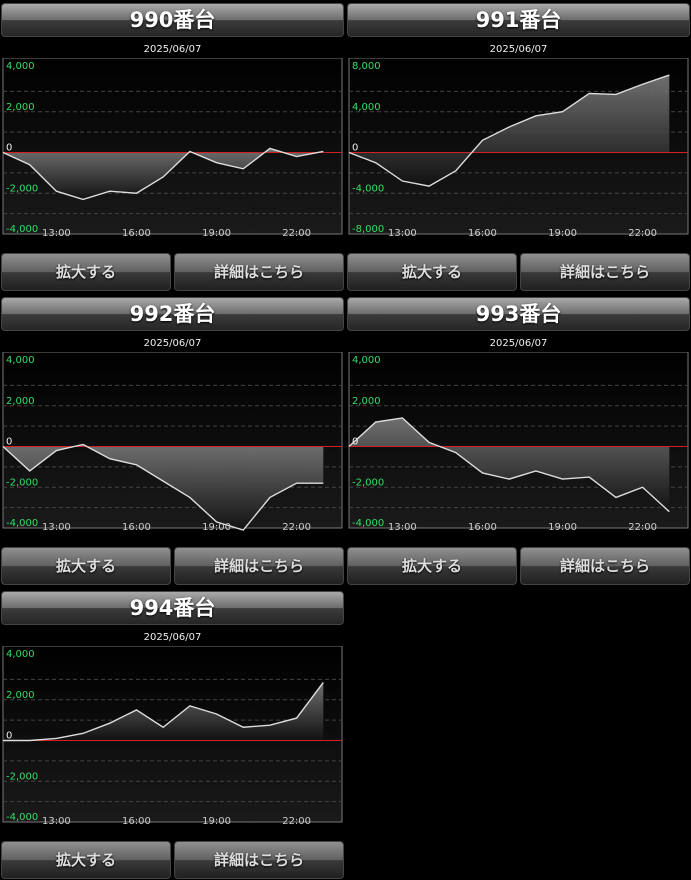 This screenshot has width=691, height=880. What do you see at coordinates (368, 229) in the screenshot?
I see `y-tick-label: -8,000` at bounding box center [368, 229].